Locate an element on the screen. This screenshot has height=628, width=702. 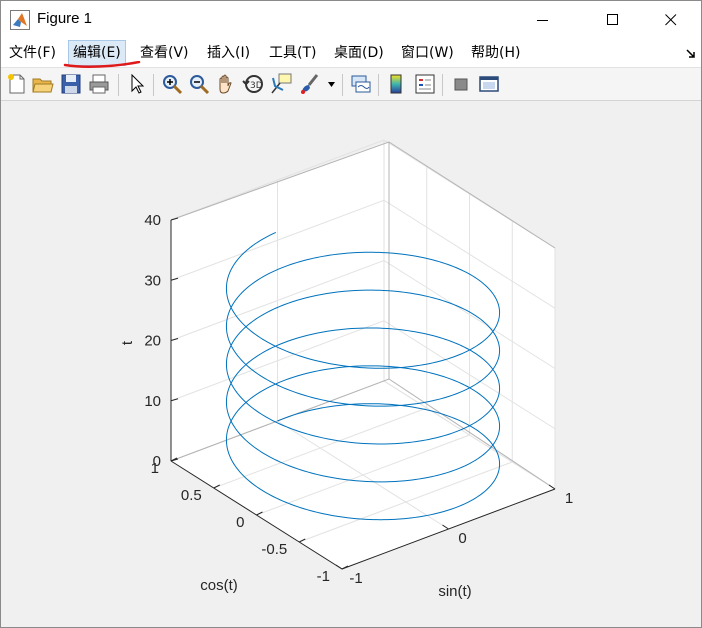
svg-text: 3D is located at coordinates (256, 86).